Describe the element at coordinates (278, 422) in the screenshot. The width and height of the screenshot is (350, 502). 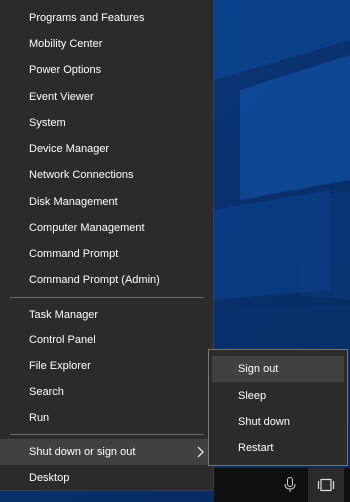
I see `submenu-item-shut-down: Shut down` at that location.